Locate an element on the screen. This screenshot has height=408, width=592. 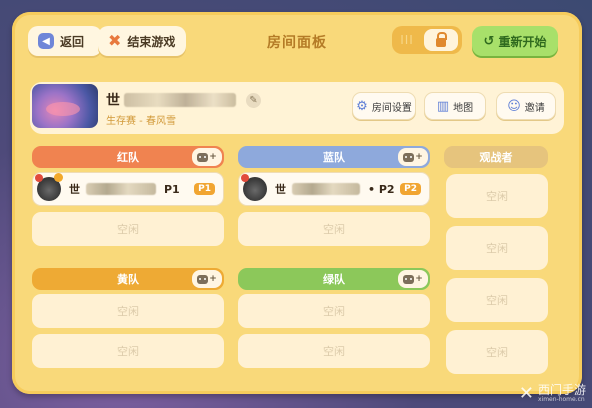
team-name: 绿队 is located at coordinates (334, 279).